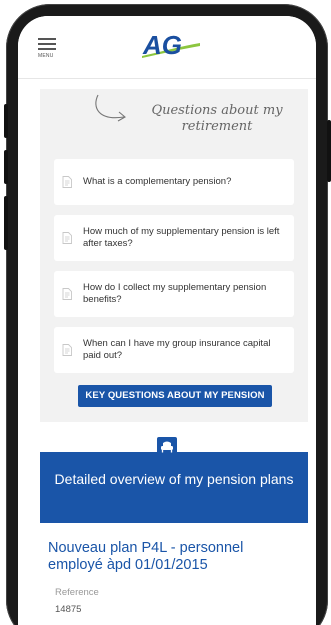 The height and width of the screenshot is (625, 331). I want to click on app-header: MENU AG, so click(167, 47).